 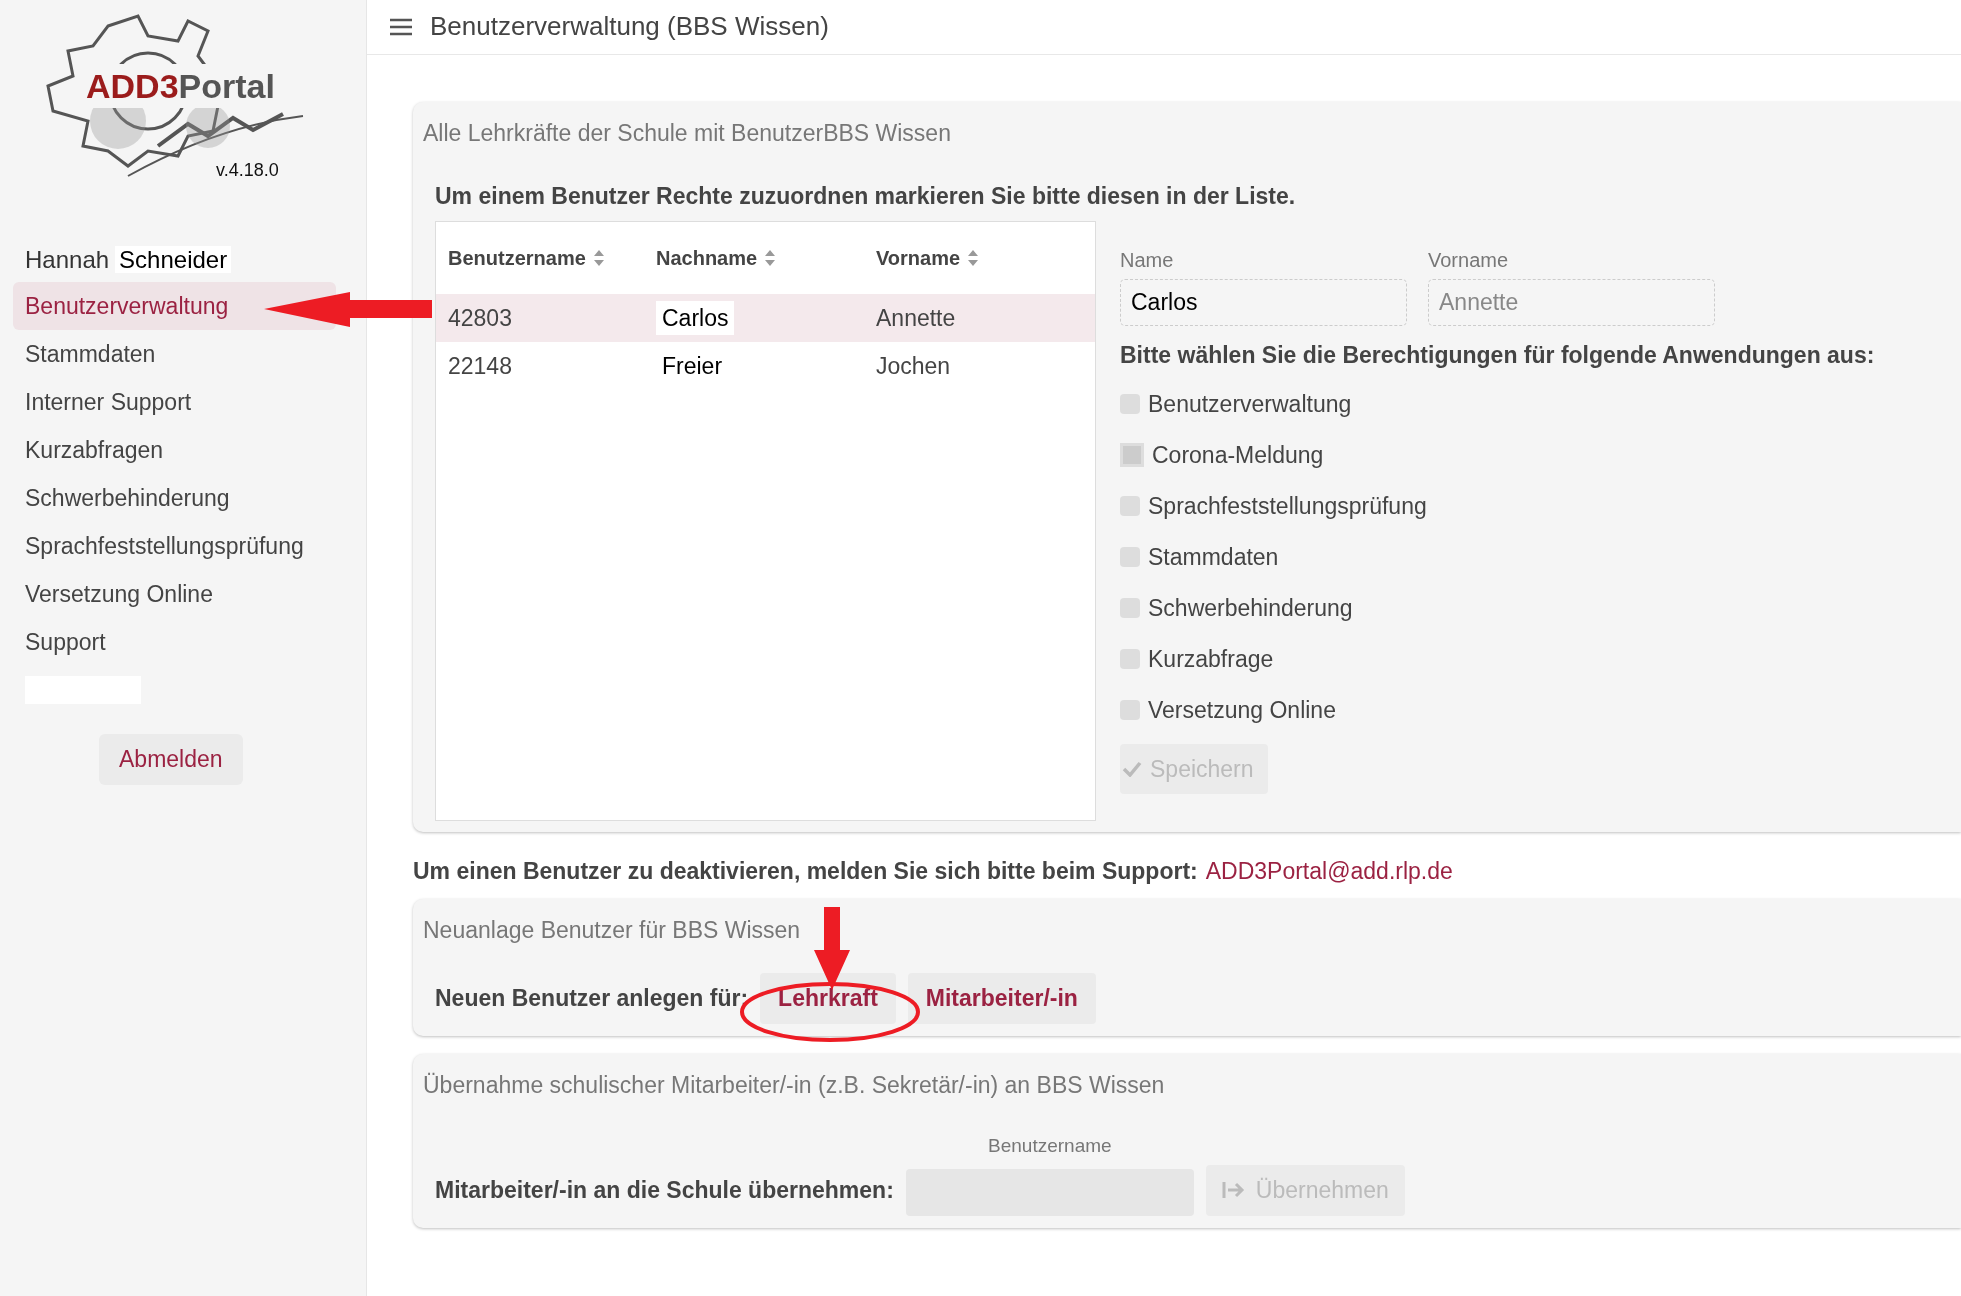 I want to click on sidebar-item: Versetzung Online, so click(x=174, y=594).